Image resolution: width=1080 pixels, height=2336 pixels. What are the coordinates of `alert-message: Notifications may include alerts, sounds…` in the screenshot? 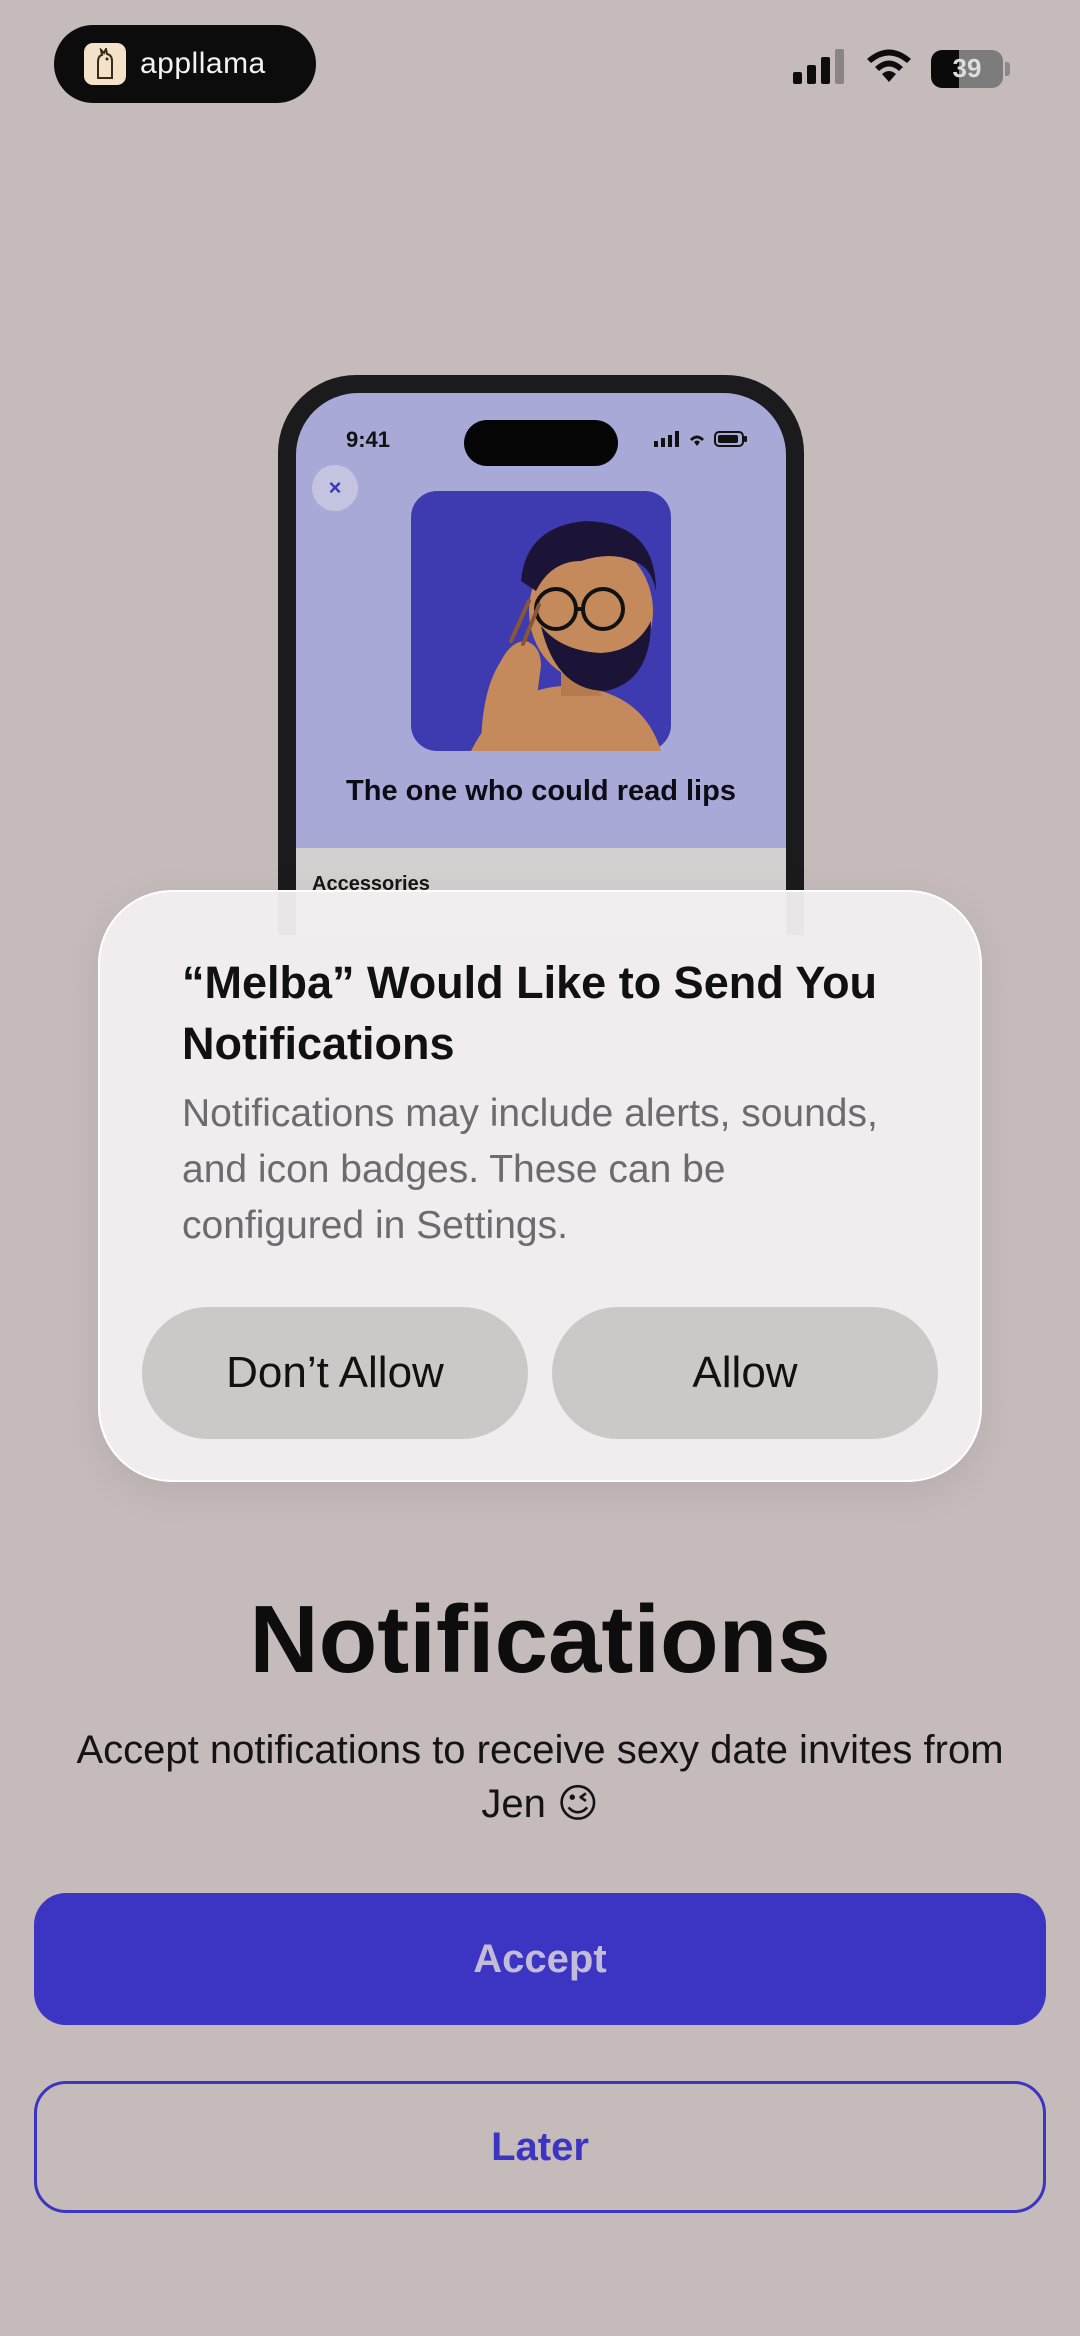 It's located at (530, 1169).